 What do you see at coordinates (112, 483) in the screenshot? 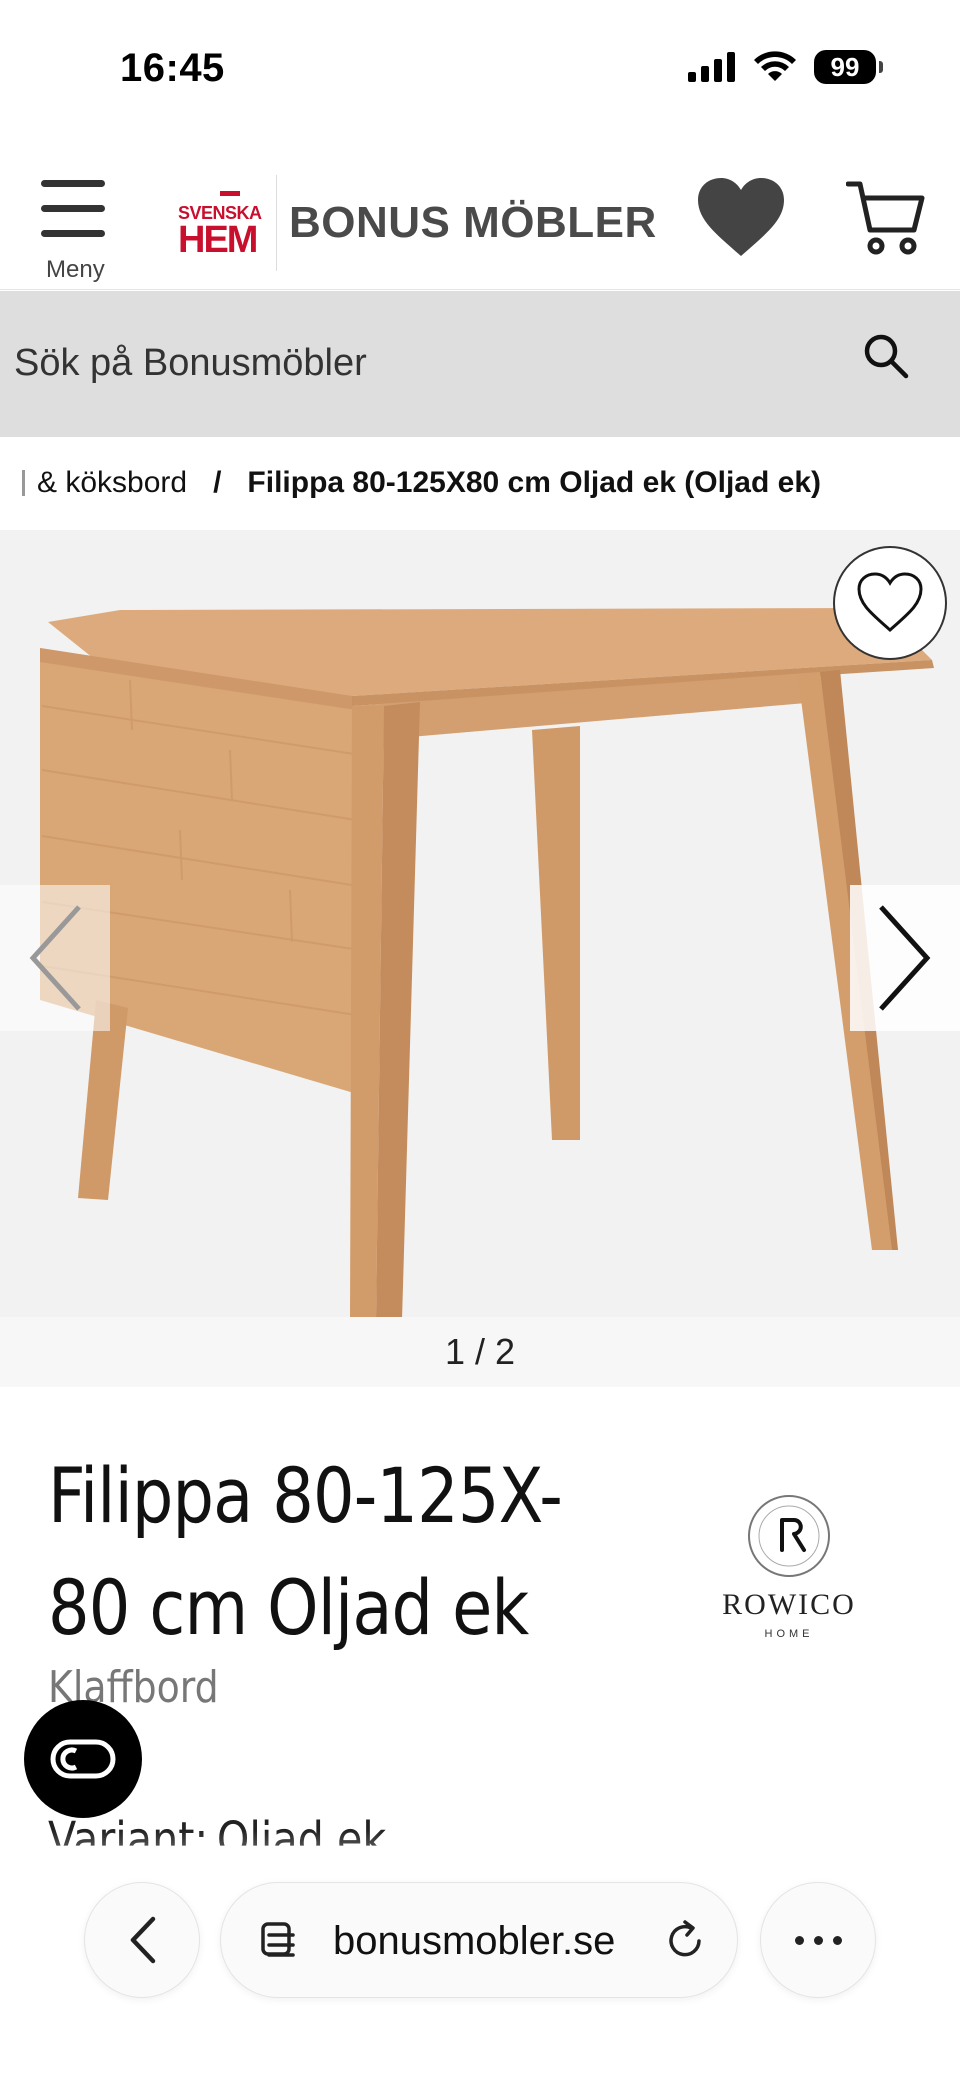
I see `breadcrumb-link: & köksbord` at bounding box center [112, 483].